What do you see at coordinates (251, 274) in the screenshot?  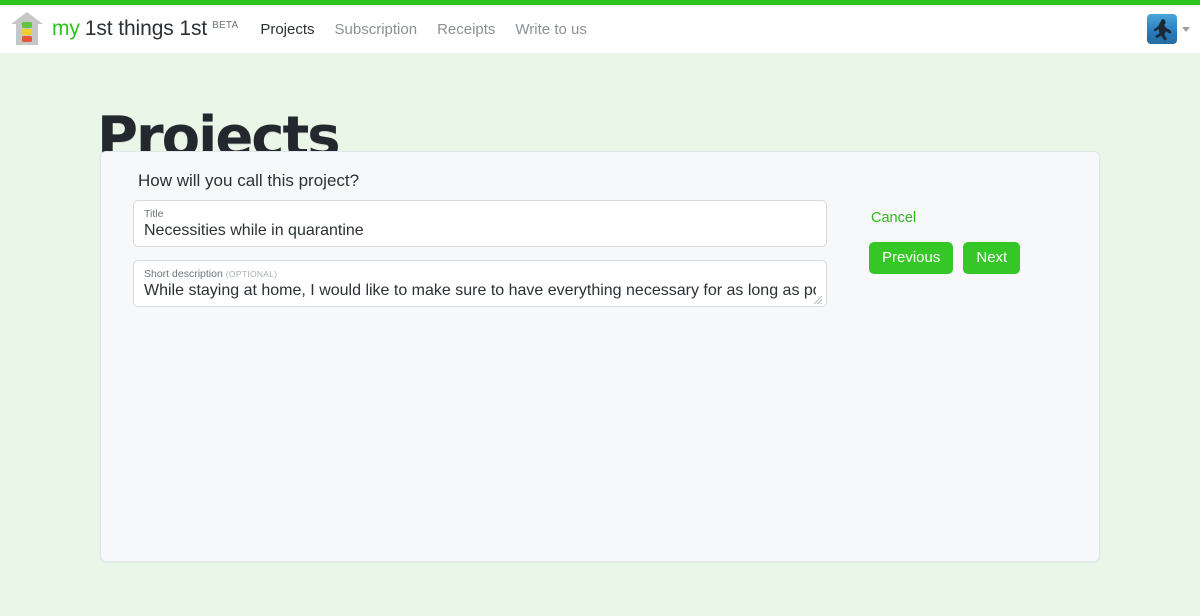 I see `description-field-optional-tag: (OPTIONAL)` at bounding box center [251, 274].